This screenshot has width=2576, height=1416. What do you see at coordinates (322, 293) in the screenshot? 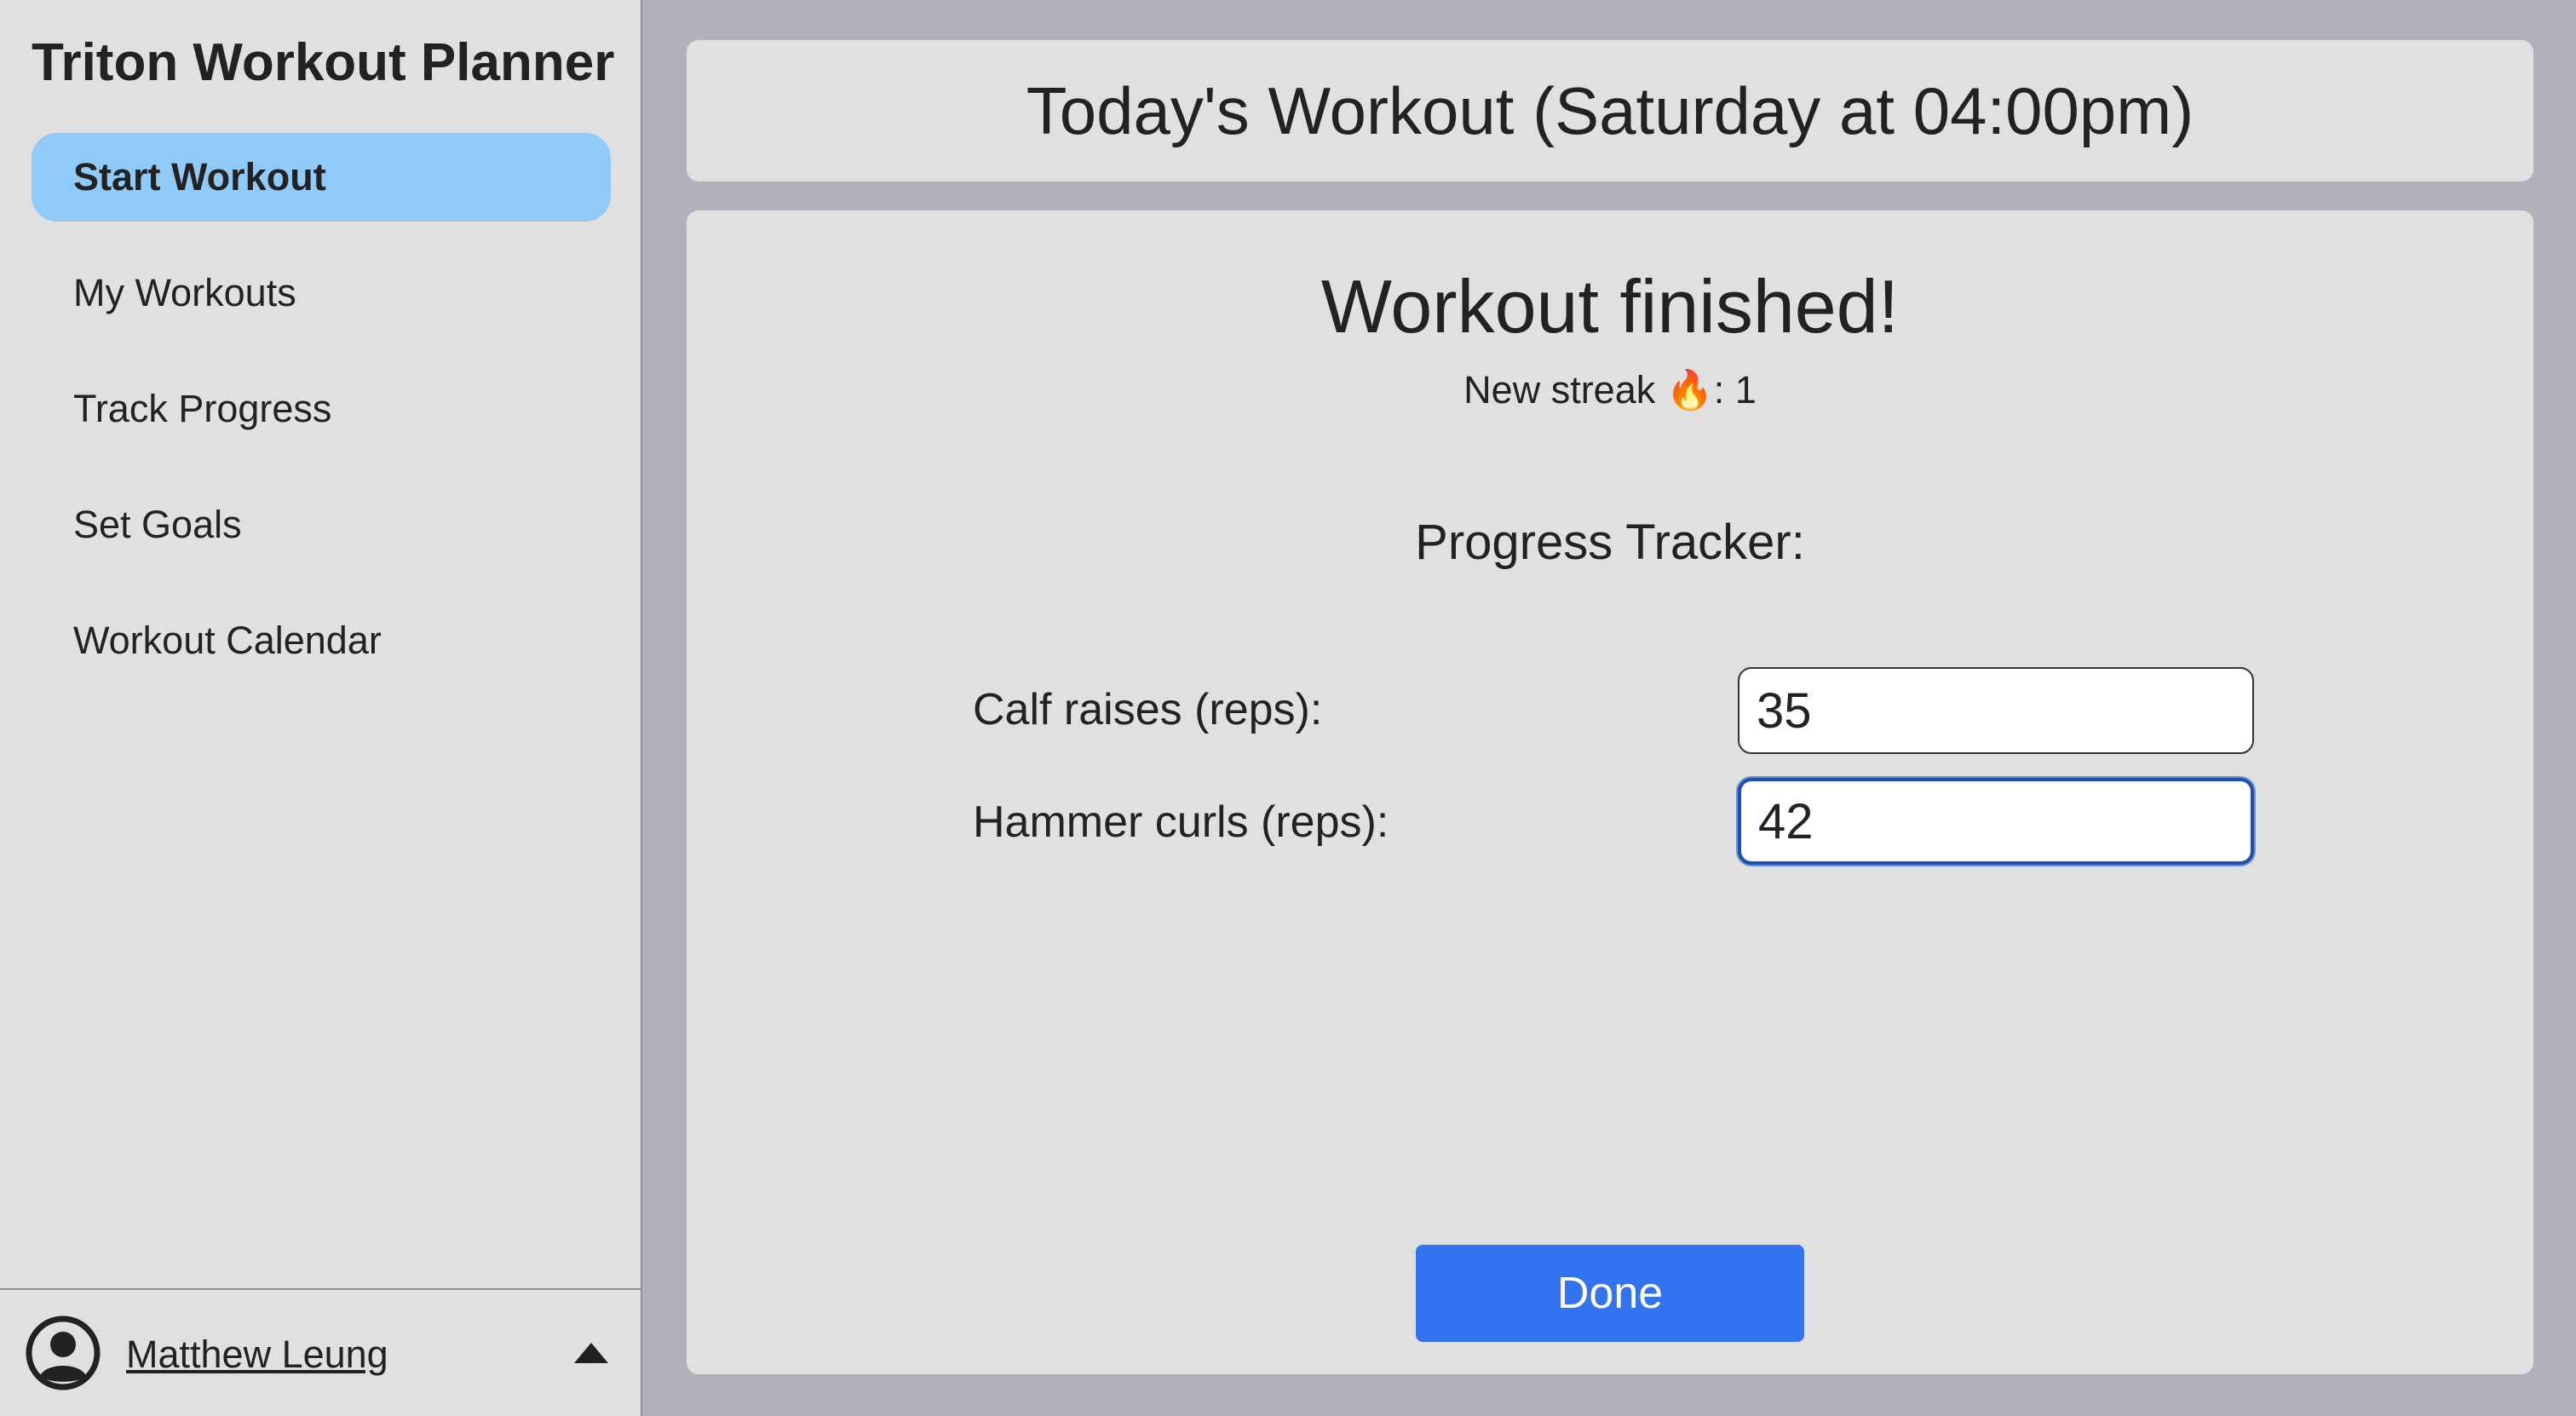
I see `sidebar-item-my-workouts: My Workouts` at bounding box center [322, 293].